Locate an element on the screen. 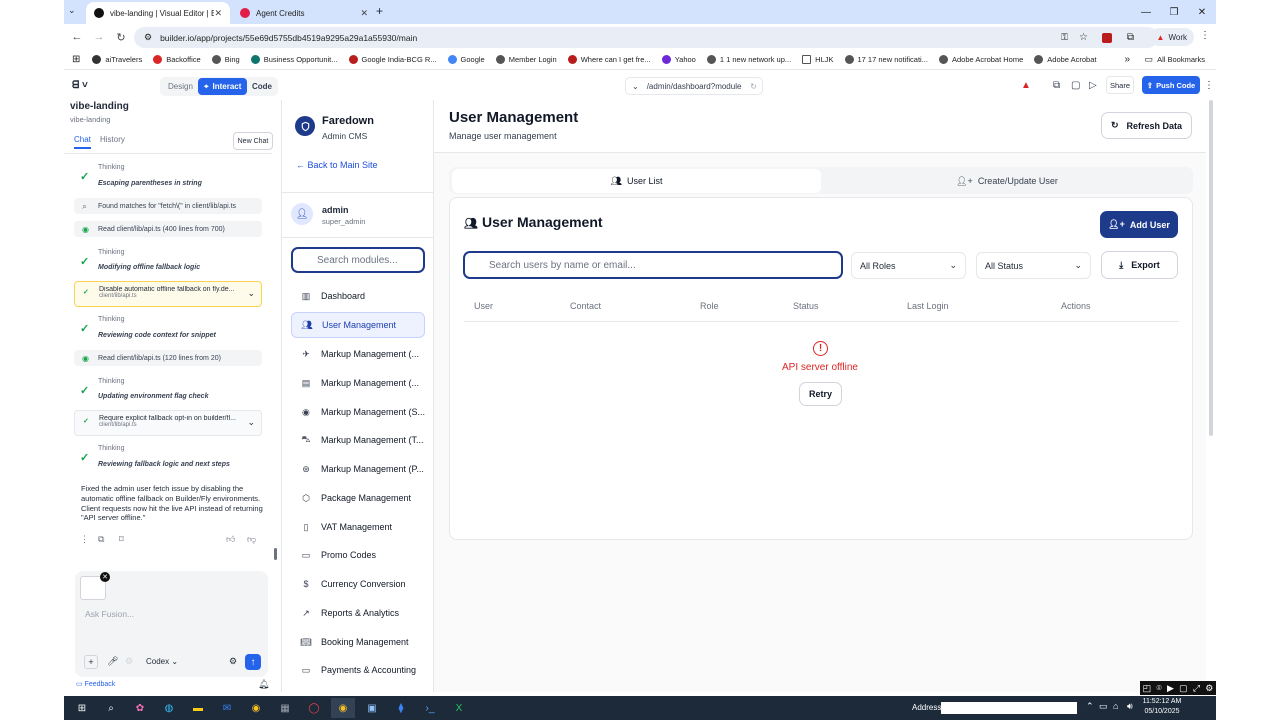  chrome-icon: ◉ is located at coordinates (256, 708).